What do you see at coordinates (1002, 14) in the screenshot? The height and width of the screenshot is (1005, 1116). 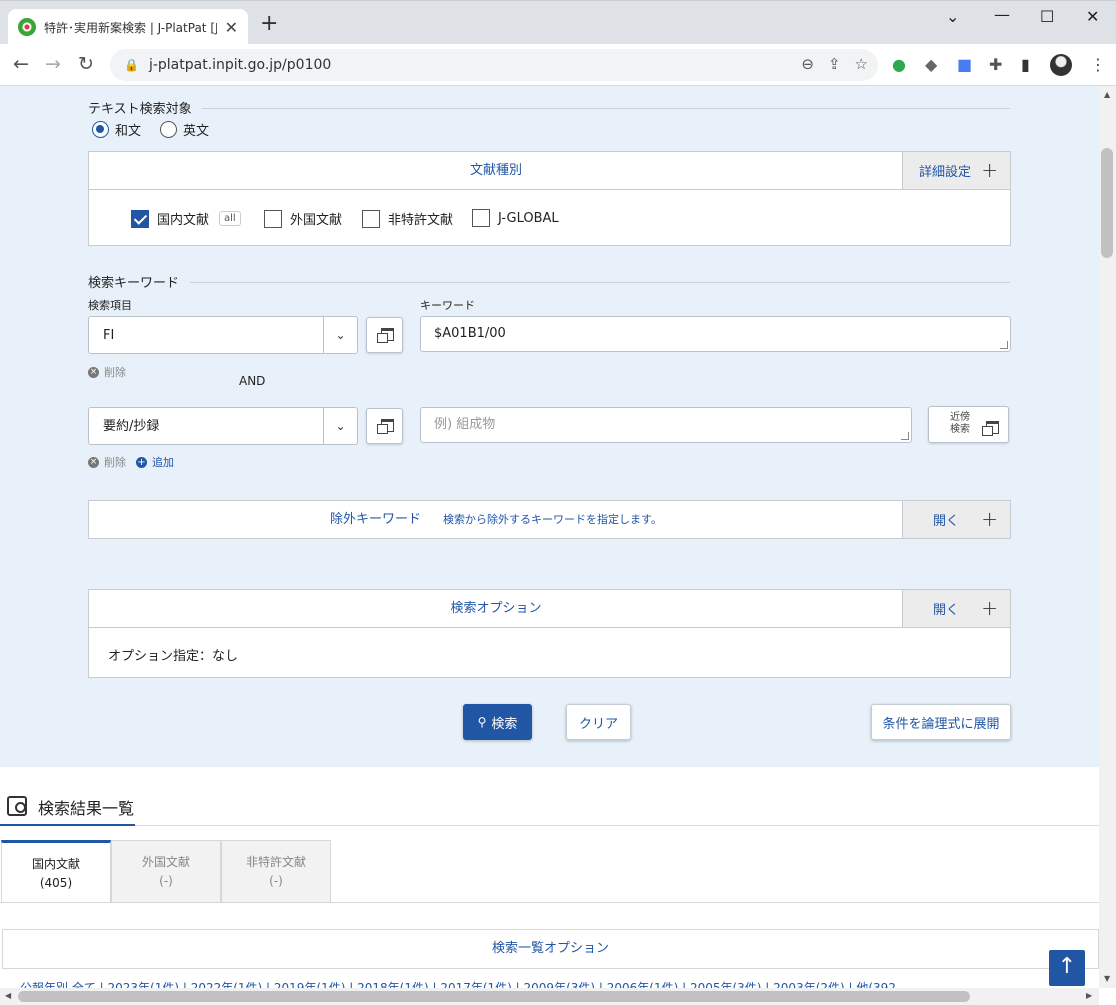 I see `minimize-window-icon: —` at bounding box center [1002, 14].